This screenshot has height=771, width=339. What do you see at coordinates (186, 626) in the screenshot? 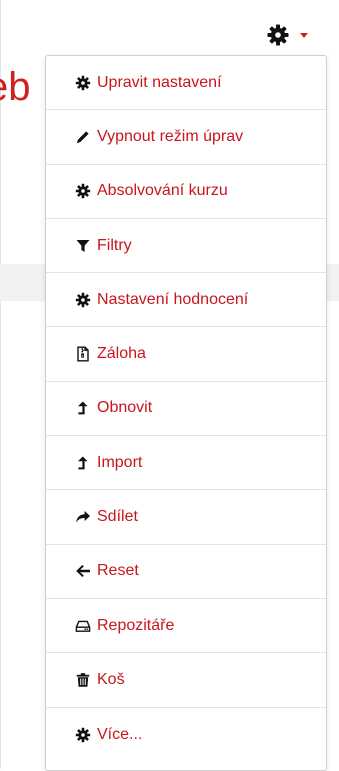
I see `menu-item-repozitare: Repozitáře` at bounding box center [186, 626].